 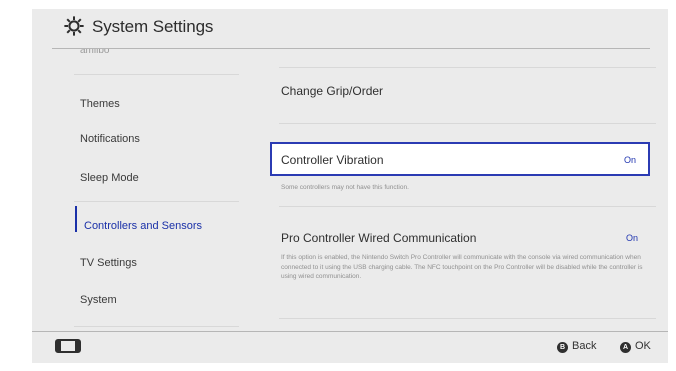 I want to click on row-label: Change Grip/Order, so click(x=332, y=91).